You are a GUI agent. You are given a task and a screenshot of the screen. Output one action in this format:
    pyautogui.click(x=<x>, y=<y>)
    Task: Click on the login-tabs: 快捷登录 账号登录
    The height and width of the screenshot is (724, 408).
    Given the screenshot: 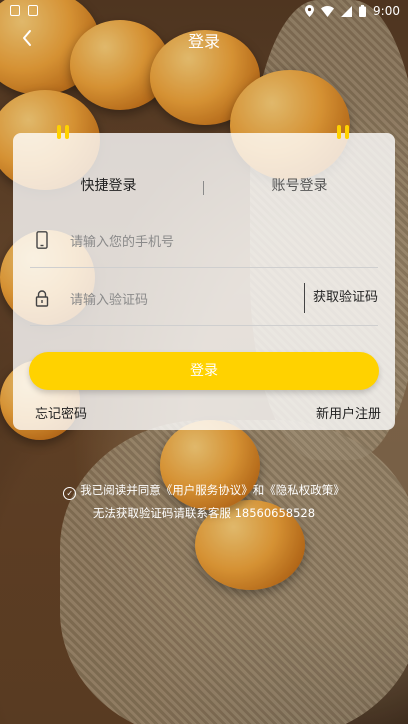 What is the action you would take?
    pyautogui.click(x=204, y=188)
    